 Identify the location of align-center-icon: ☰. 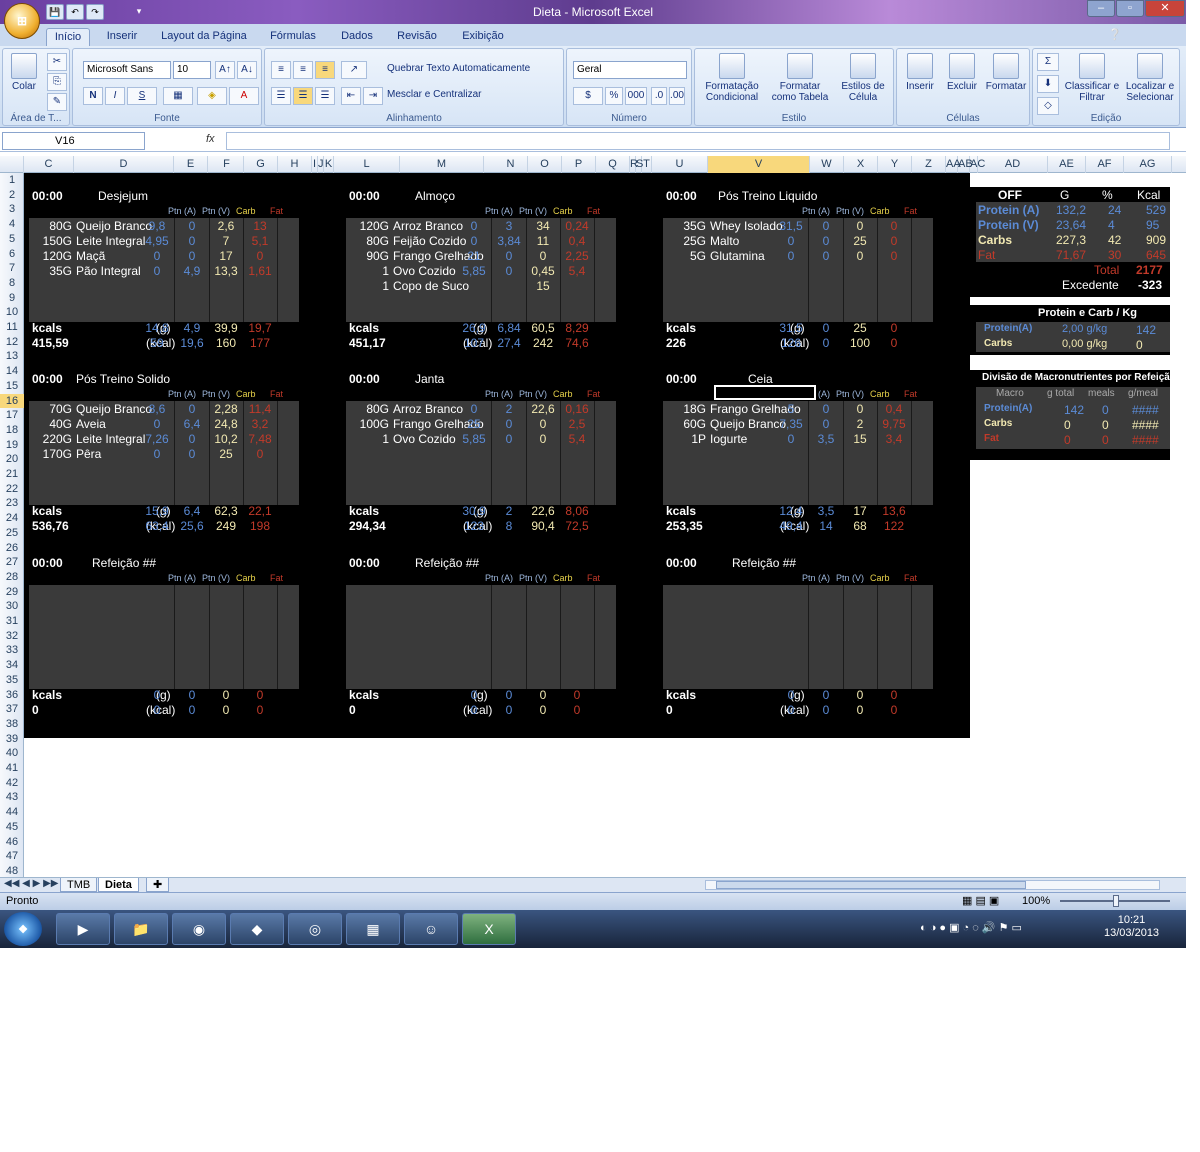
(303, 96).